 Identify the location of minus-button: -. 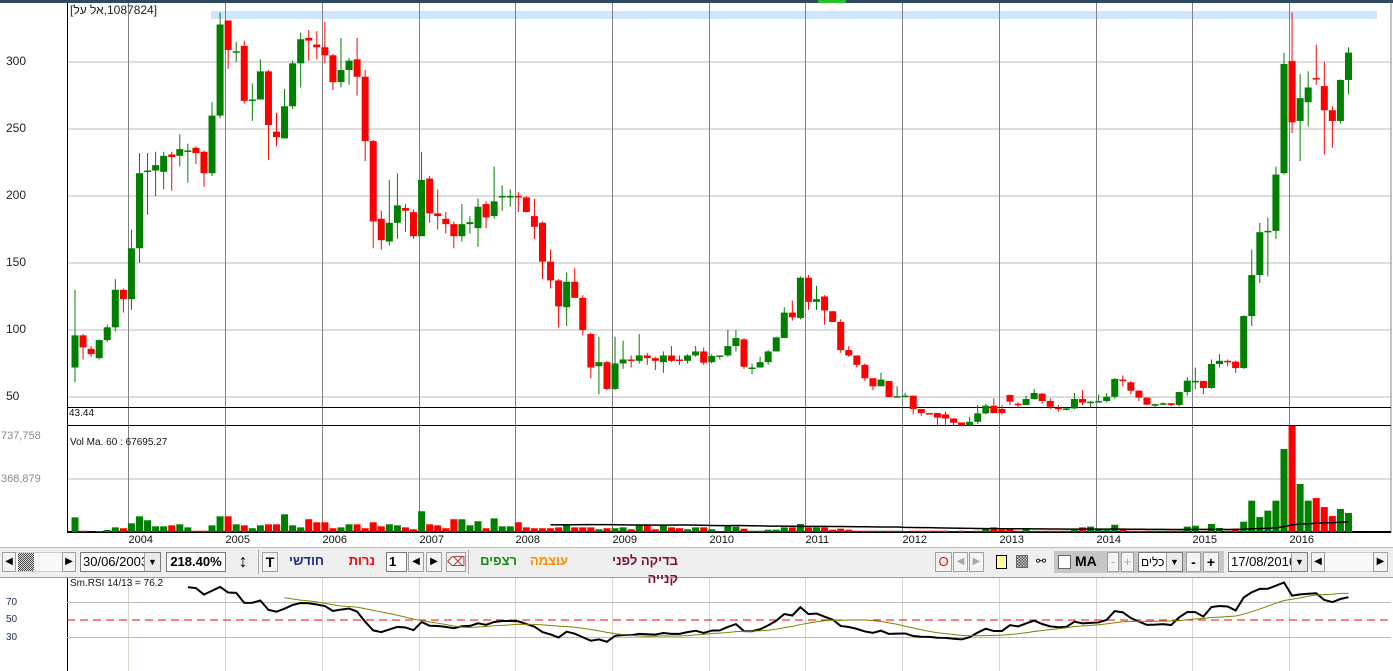
(1193, 562).